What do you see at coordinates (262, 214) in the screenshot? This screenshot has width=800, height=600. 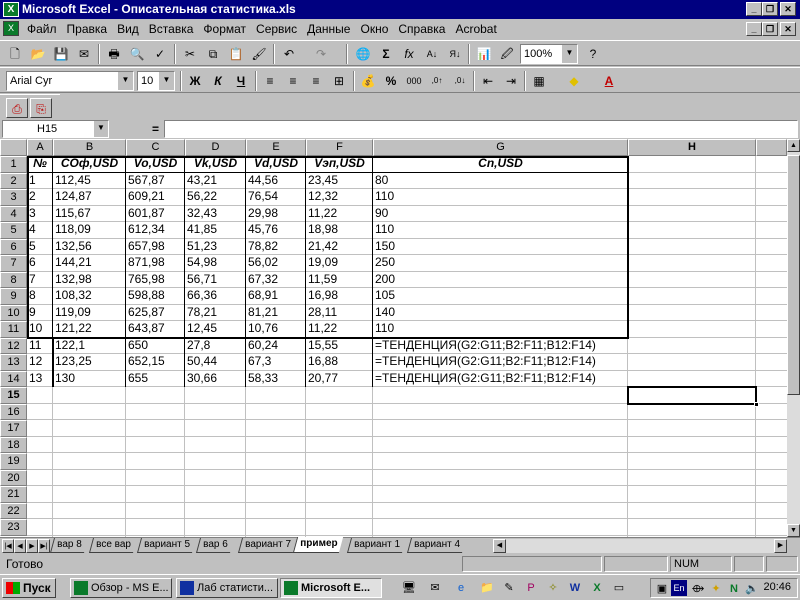 I see `table-cell: 29,98` at bounding box center [262, 214].